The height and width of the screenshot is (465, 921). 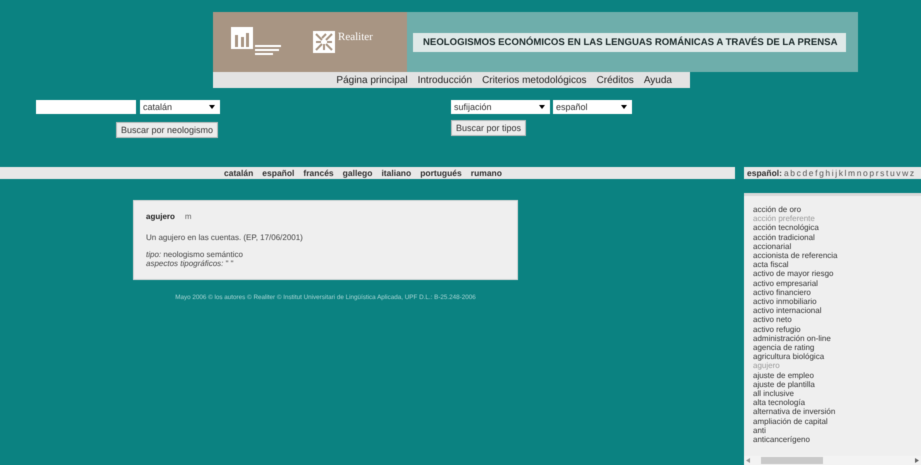 I want to click on search-button: Buscar por tipos, so click(x=488, y=128).